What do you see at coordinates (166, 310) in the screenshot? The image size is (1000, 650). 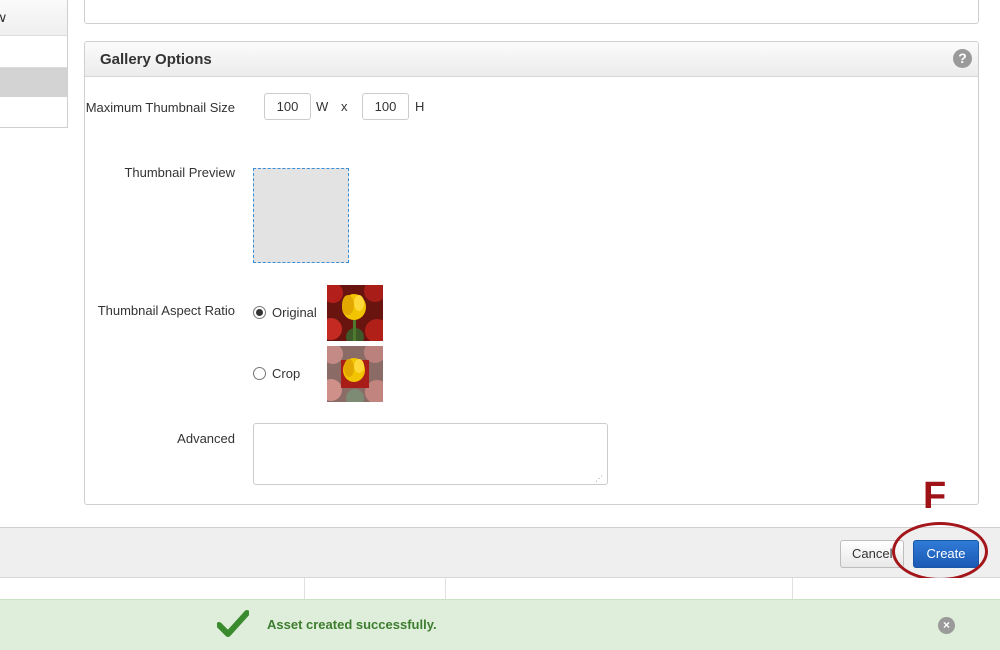 I see `aspect-ratio-label: Thumbnail Aspect Ratio` at bounding box center [166, 310].